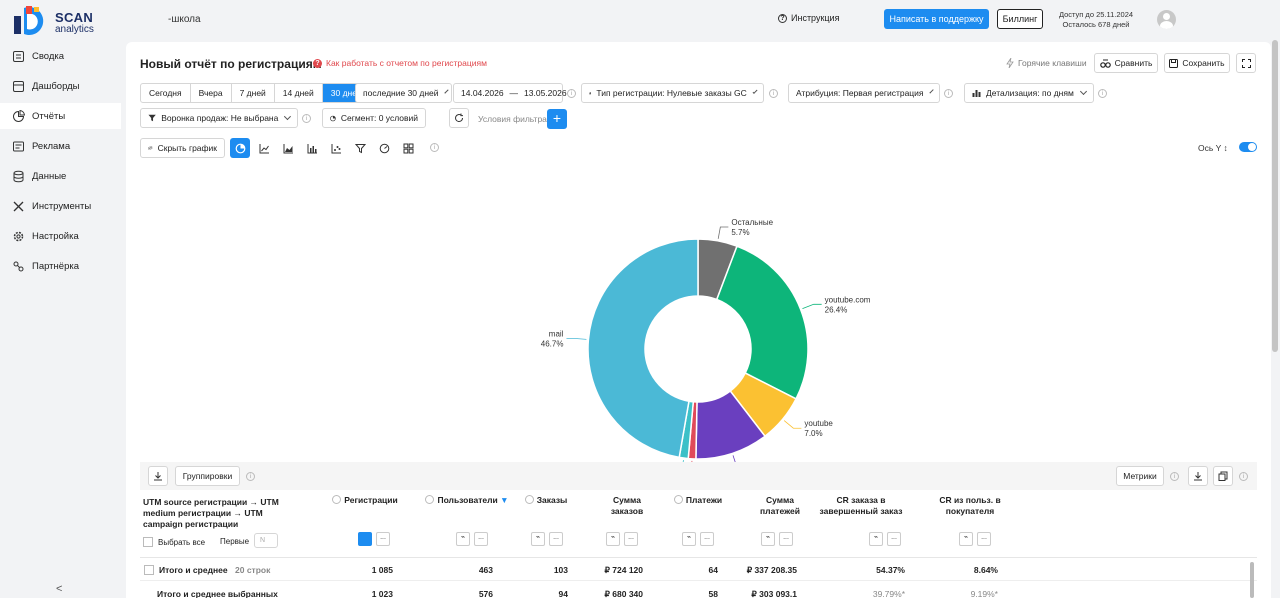 The image size is (1280, 598). Describe the element at coordinates (408, 148) in the screenshot. I see `chart-type-grid` at that location.